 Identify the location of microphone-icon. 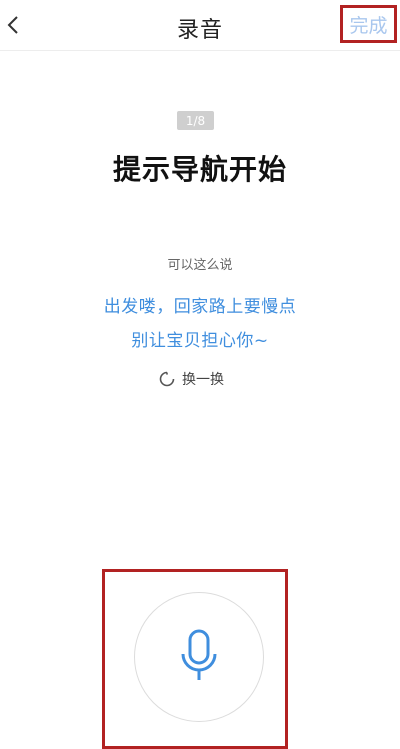
(199, 654).